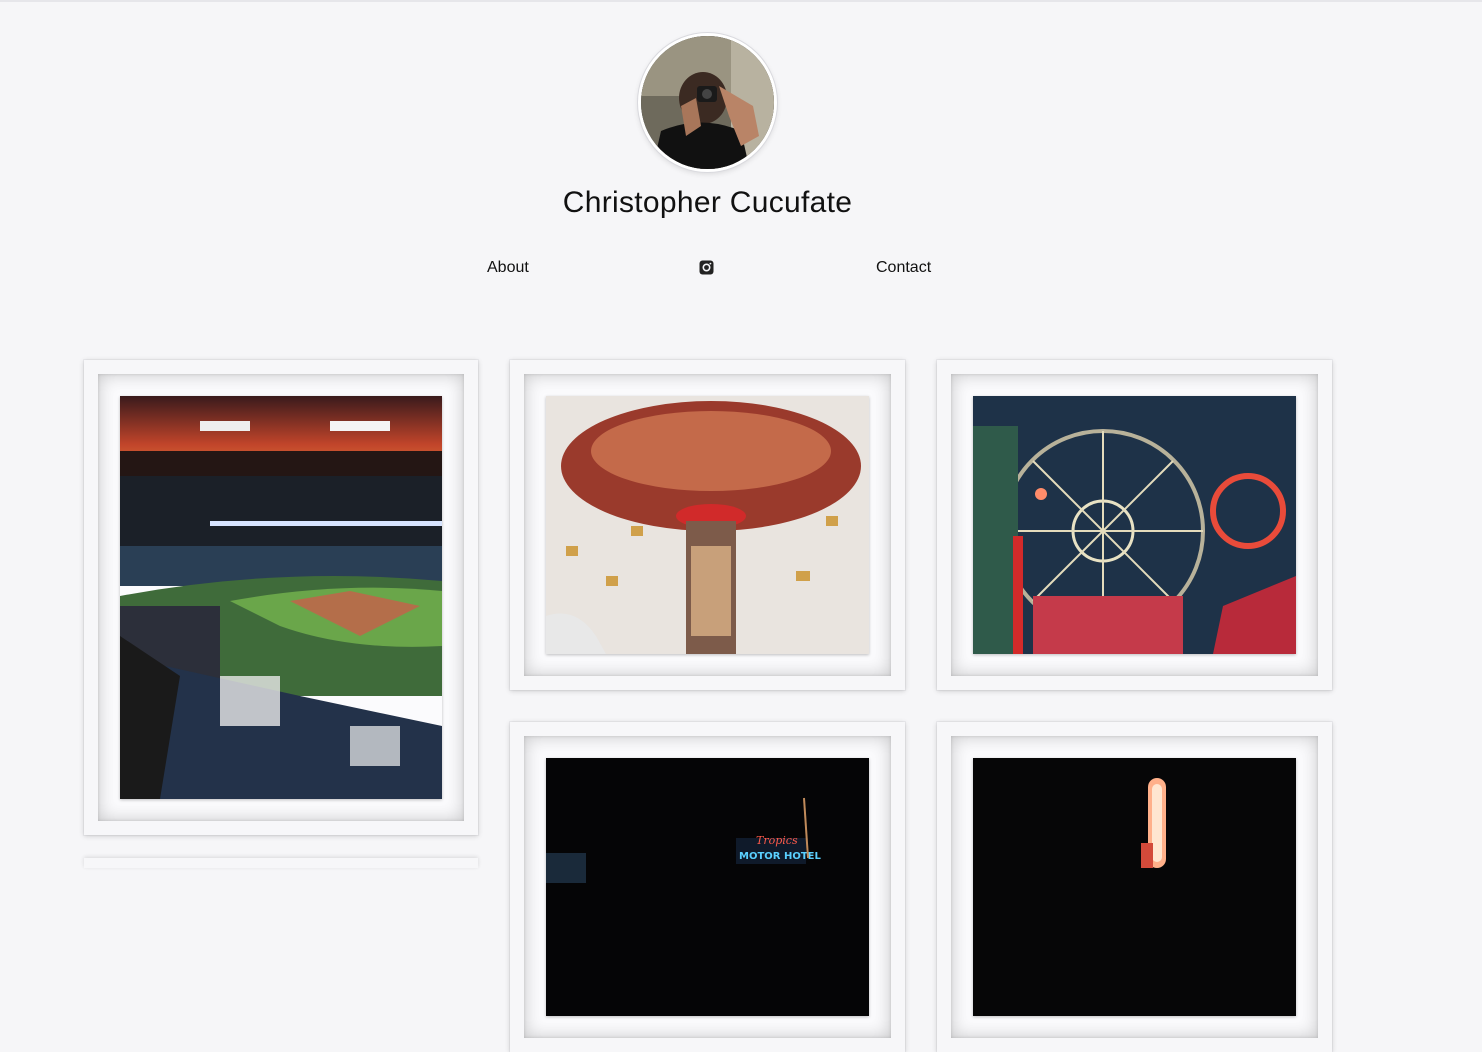 This screenshot has width=1482, height=1052. I want to click on motel-sign-photo: Tropics MOTOR HOTEL, so click(707, 887).